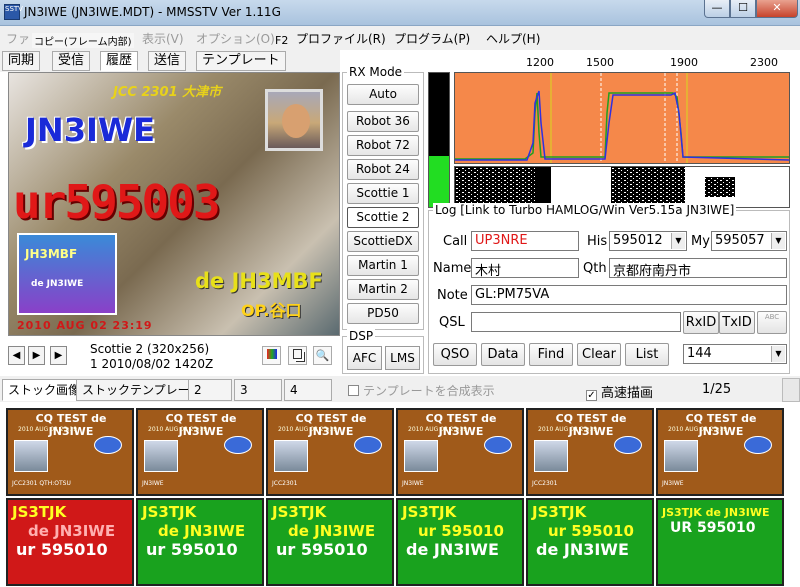 The image size is (800, 587). Describe the element at coordinates (259, 281) in the screenshot. I see `image-de-text: de JH3MBF` at that location.